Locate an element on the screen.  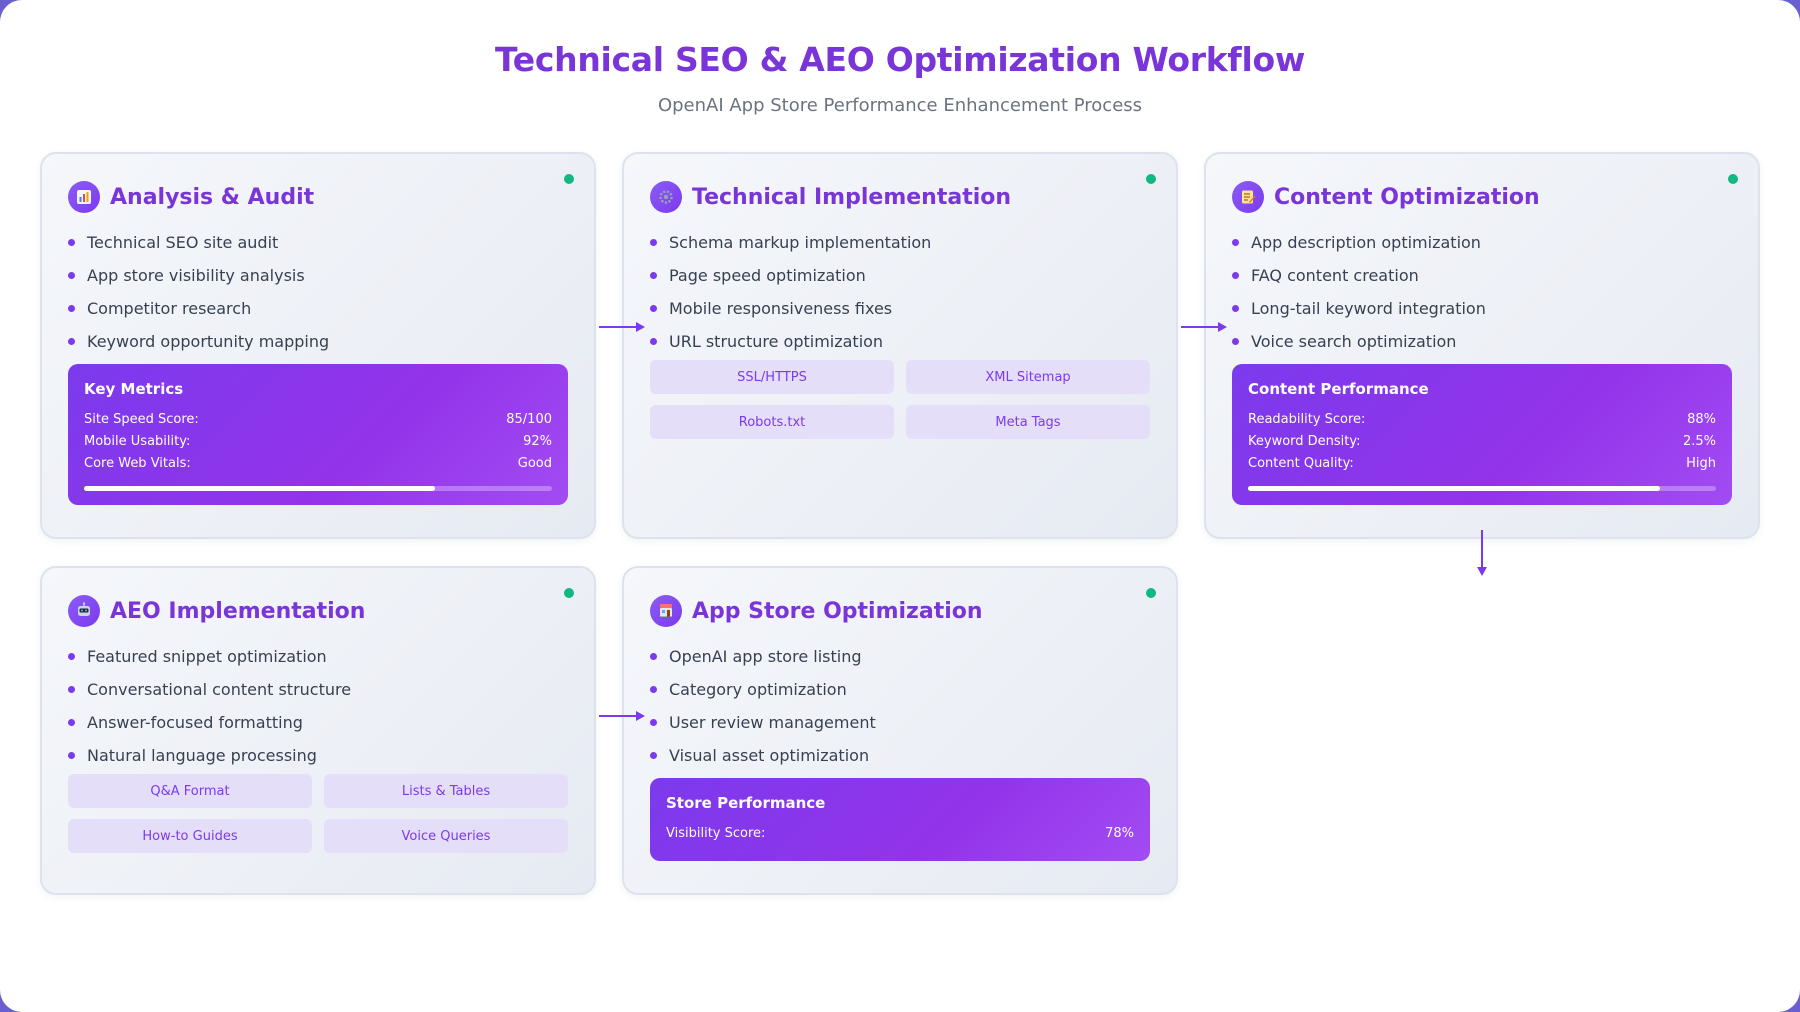
list-item-label: Long-tail keyword integration is located at coordinates (1368, 308).